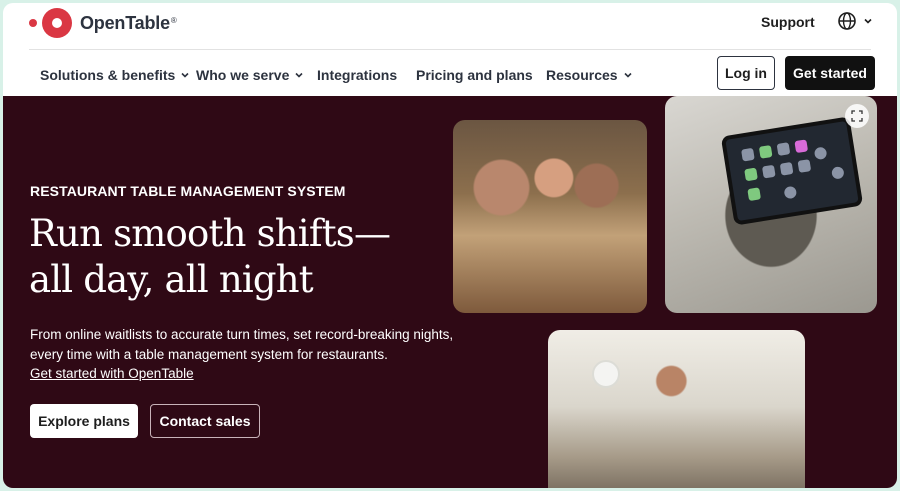  I want to click on get-started-button: Get started, so click(830, 73).